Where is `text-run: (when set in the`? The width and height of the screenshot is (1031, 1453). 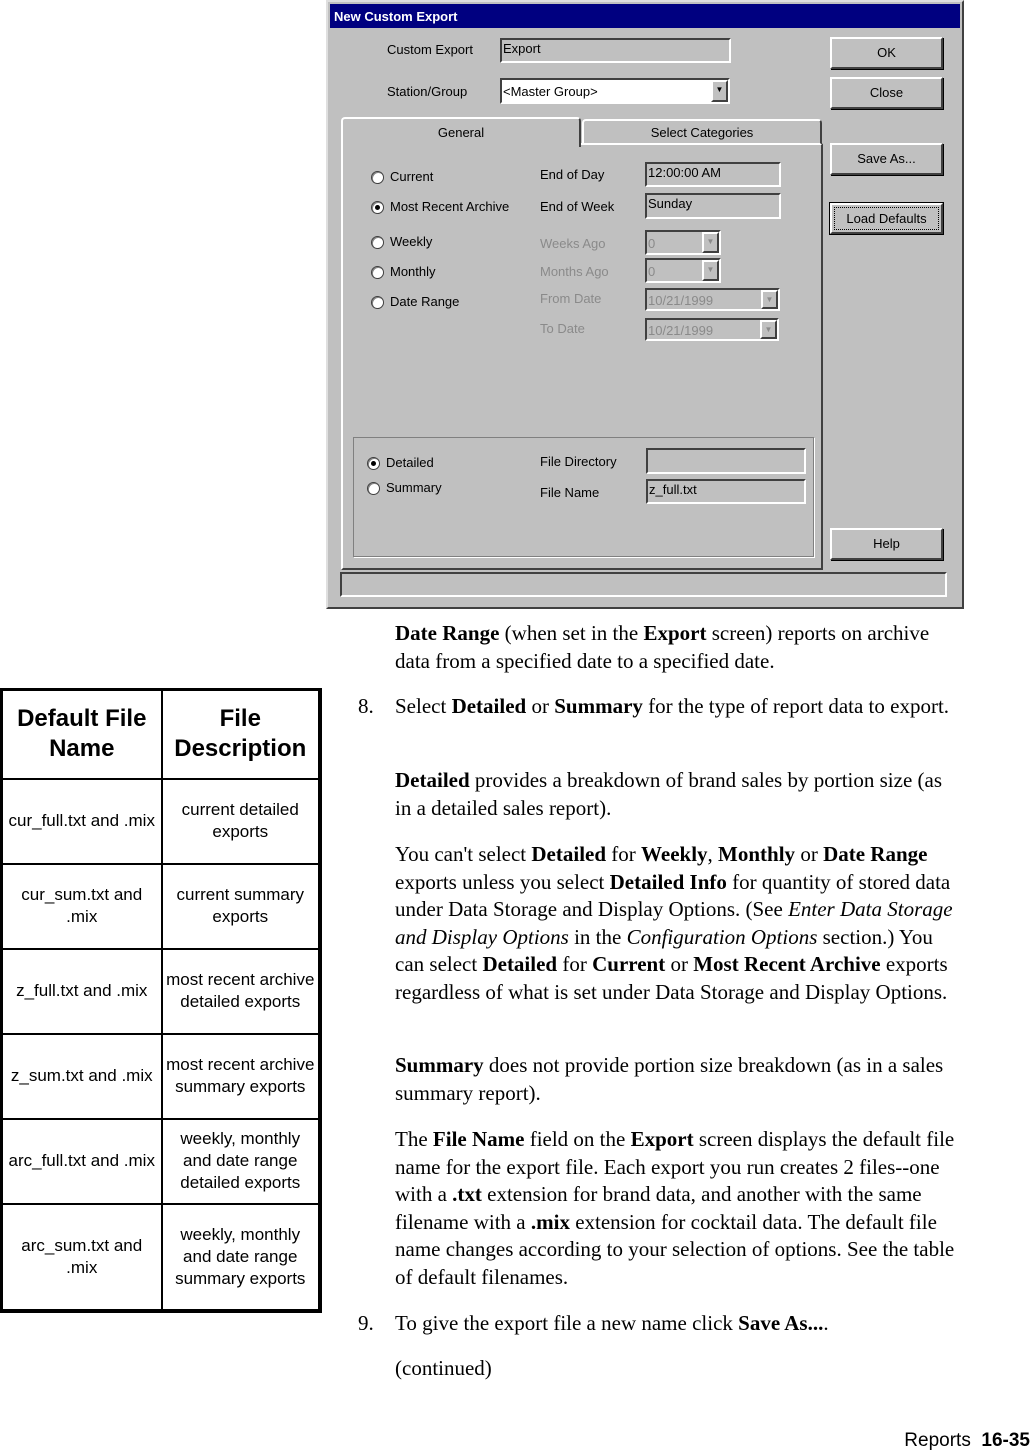 text-run: (when set in the is located at coordinates (571, 633).